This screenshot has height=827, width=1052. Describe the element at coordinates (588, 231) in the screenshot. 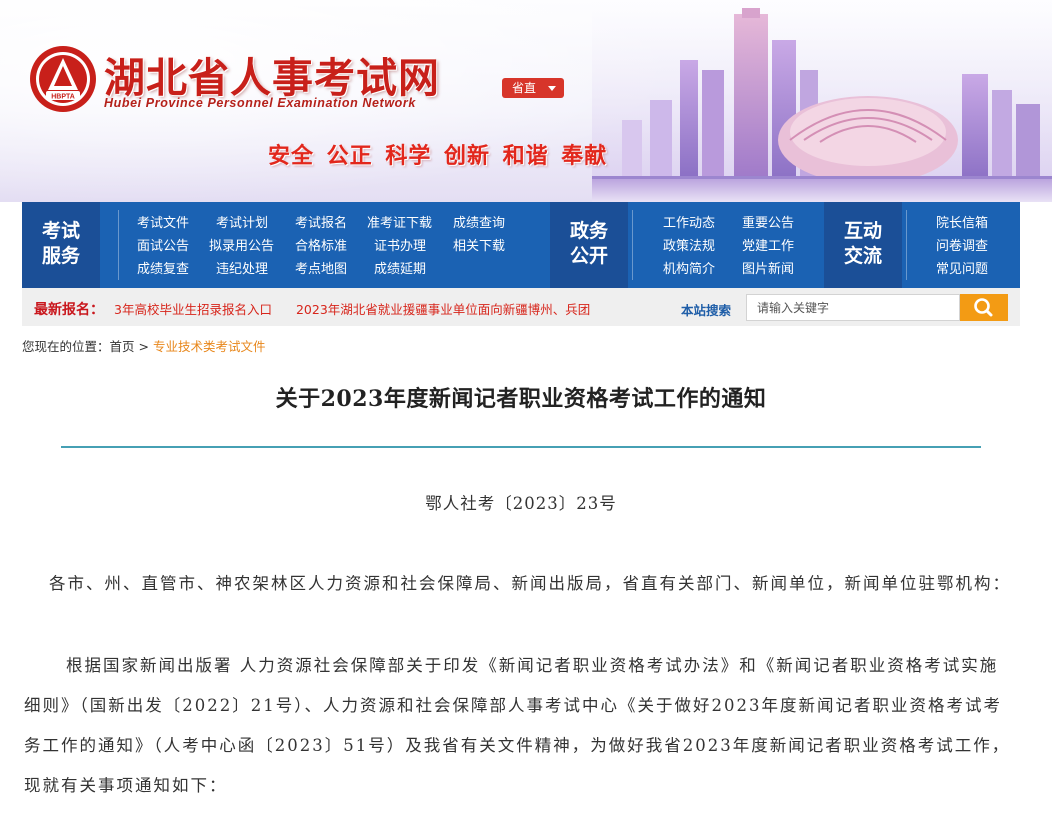

I see `nav-heading-line: 政务` at that location.